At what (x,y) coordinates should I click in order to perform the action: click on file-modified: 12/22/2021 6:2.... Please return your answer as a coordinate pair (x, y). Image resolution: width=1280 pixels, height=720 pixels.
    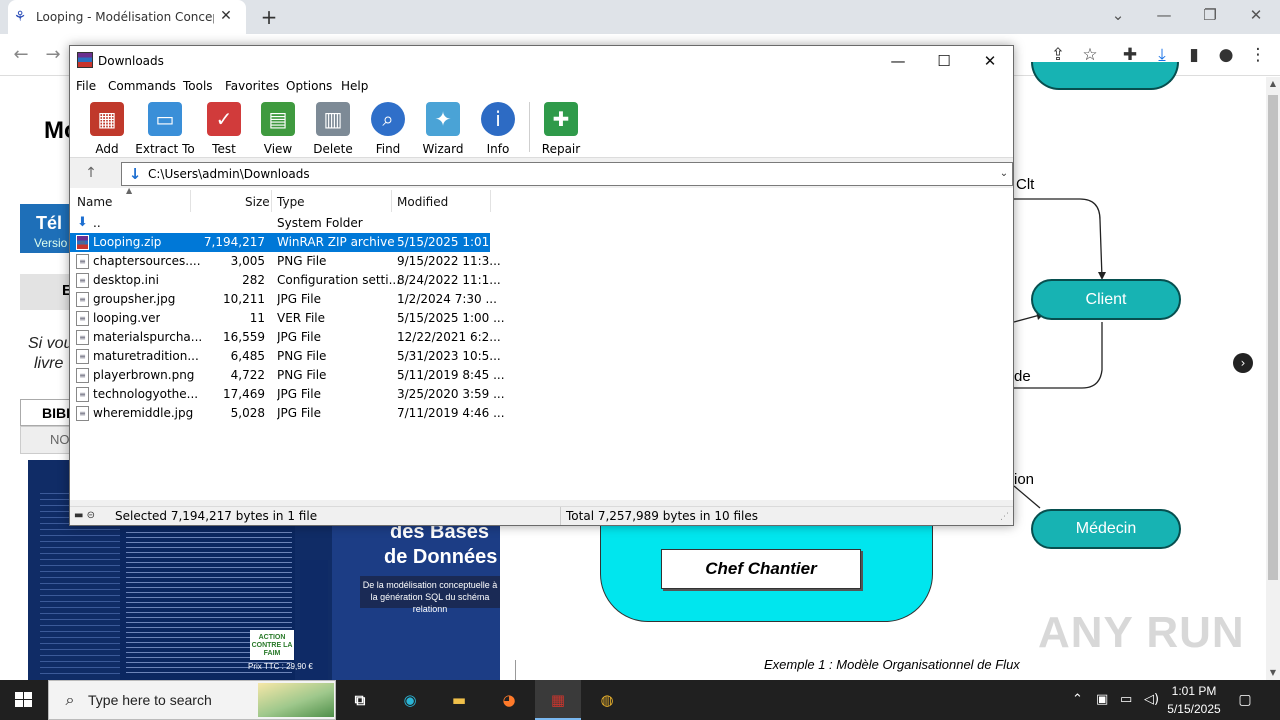
    Looking at the image, I should click on (449, 337).